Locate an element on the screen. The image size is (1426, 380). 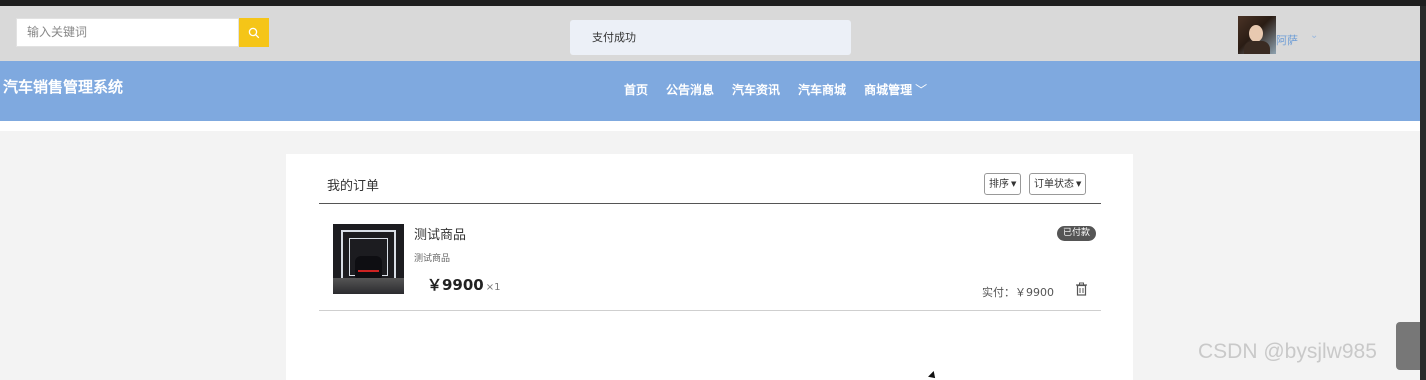
site-brand: 汽车销售管理系统 is located at coordinates (63, 86).